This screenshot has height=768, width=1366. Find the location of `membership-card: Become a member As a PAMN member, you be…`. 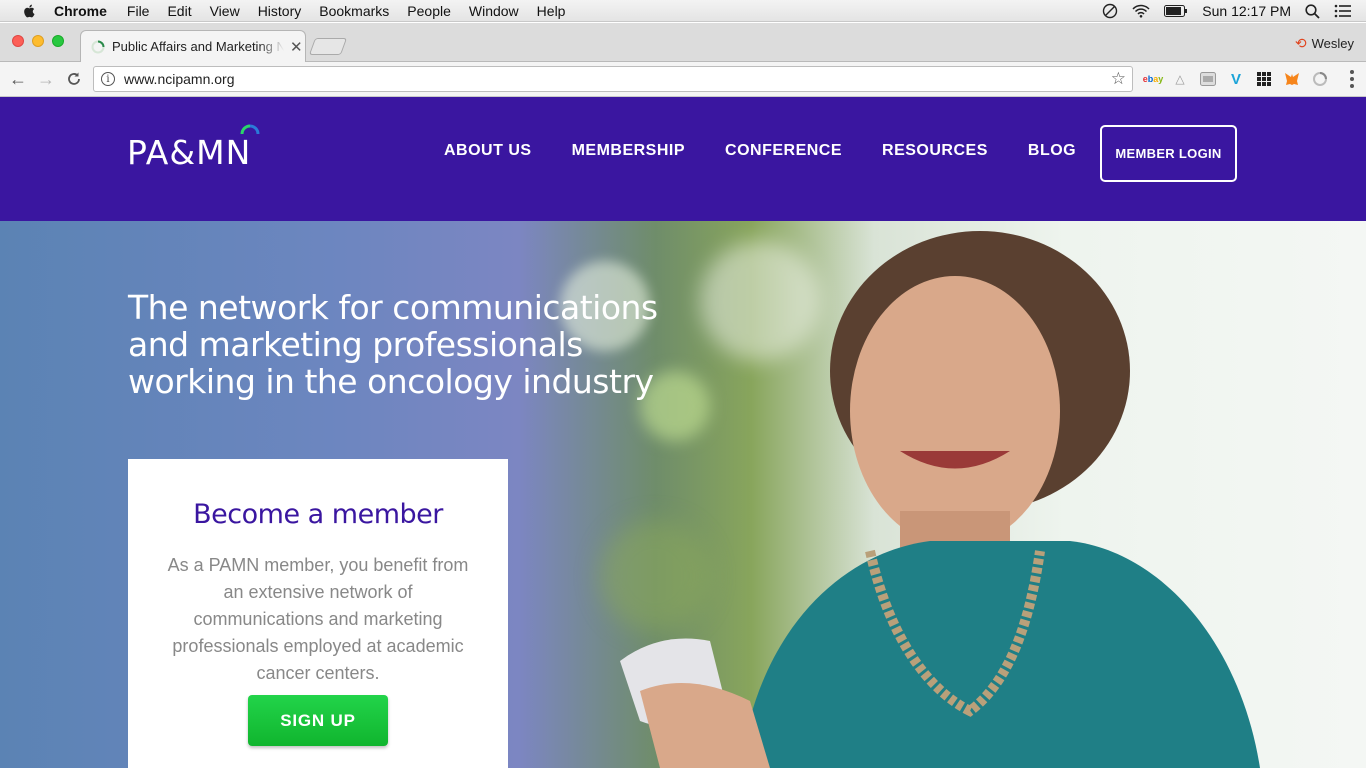

membership-card: Become a member As a PAMN member, you be… is located at coordinates (318, 613).